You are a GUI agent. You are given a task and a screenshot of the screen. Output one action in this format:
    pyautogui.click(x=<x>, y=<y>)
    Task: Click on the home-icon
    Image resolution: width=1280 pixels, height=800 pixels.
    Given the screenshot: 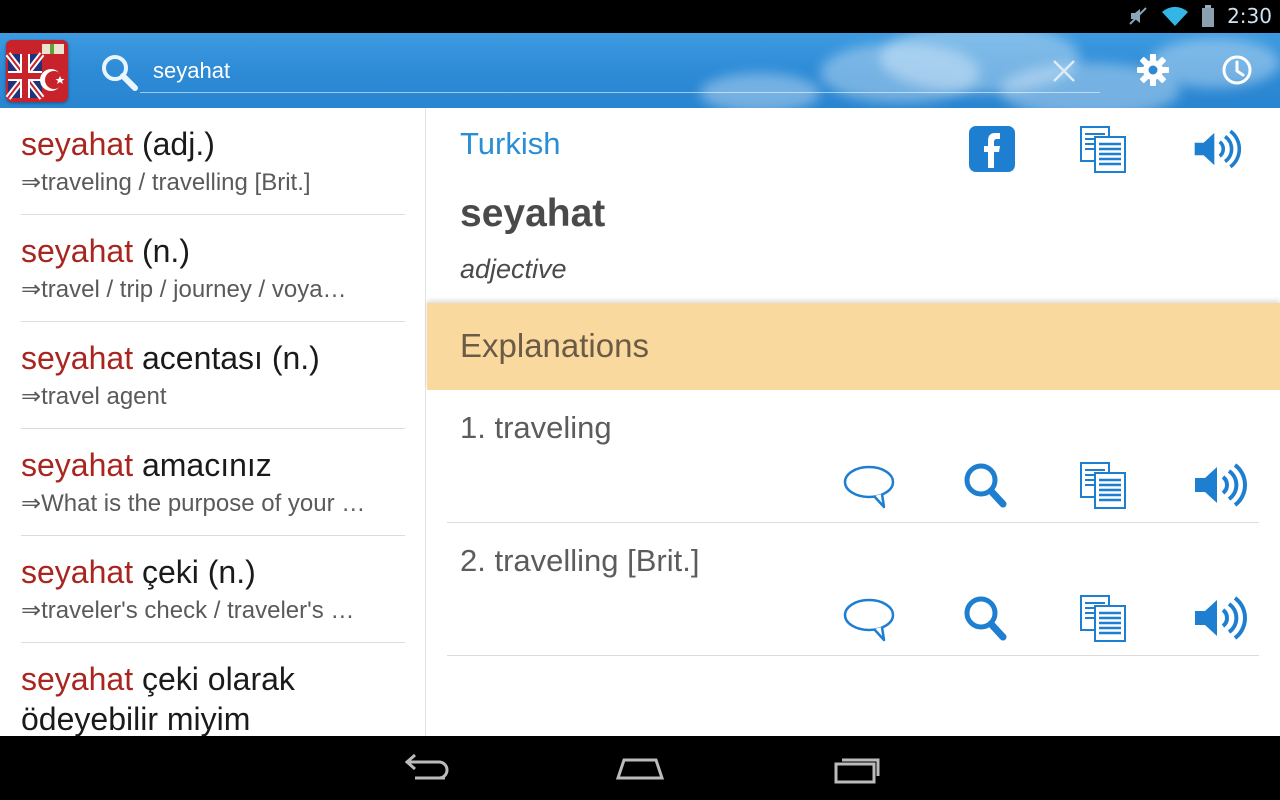 What is the action you would take?
    pyautogui.click(x=640, y=768)
    